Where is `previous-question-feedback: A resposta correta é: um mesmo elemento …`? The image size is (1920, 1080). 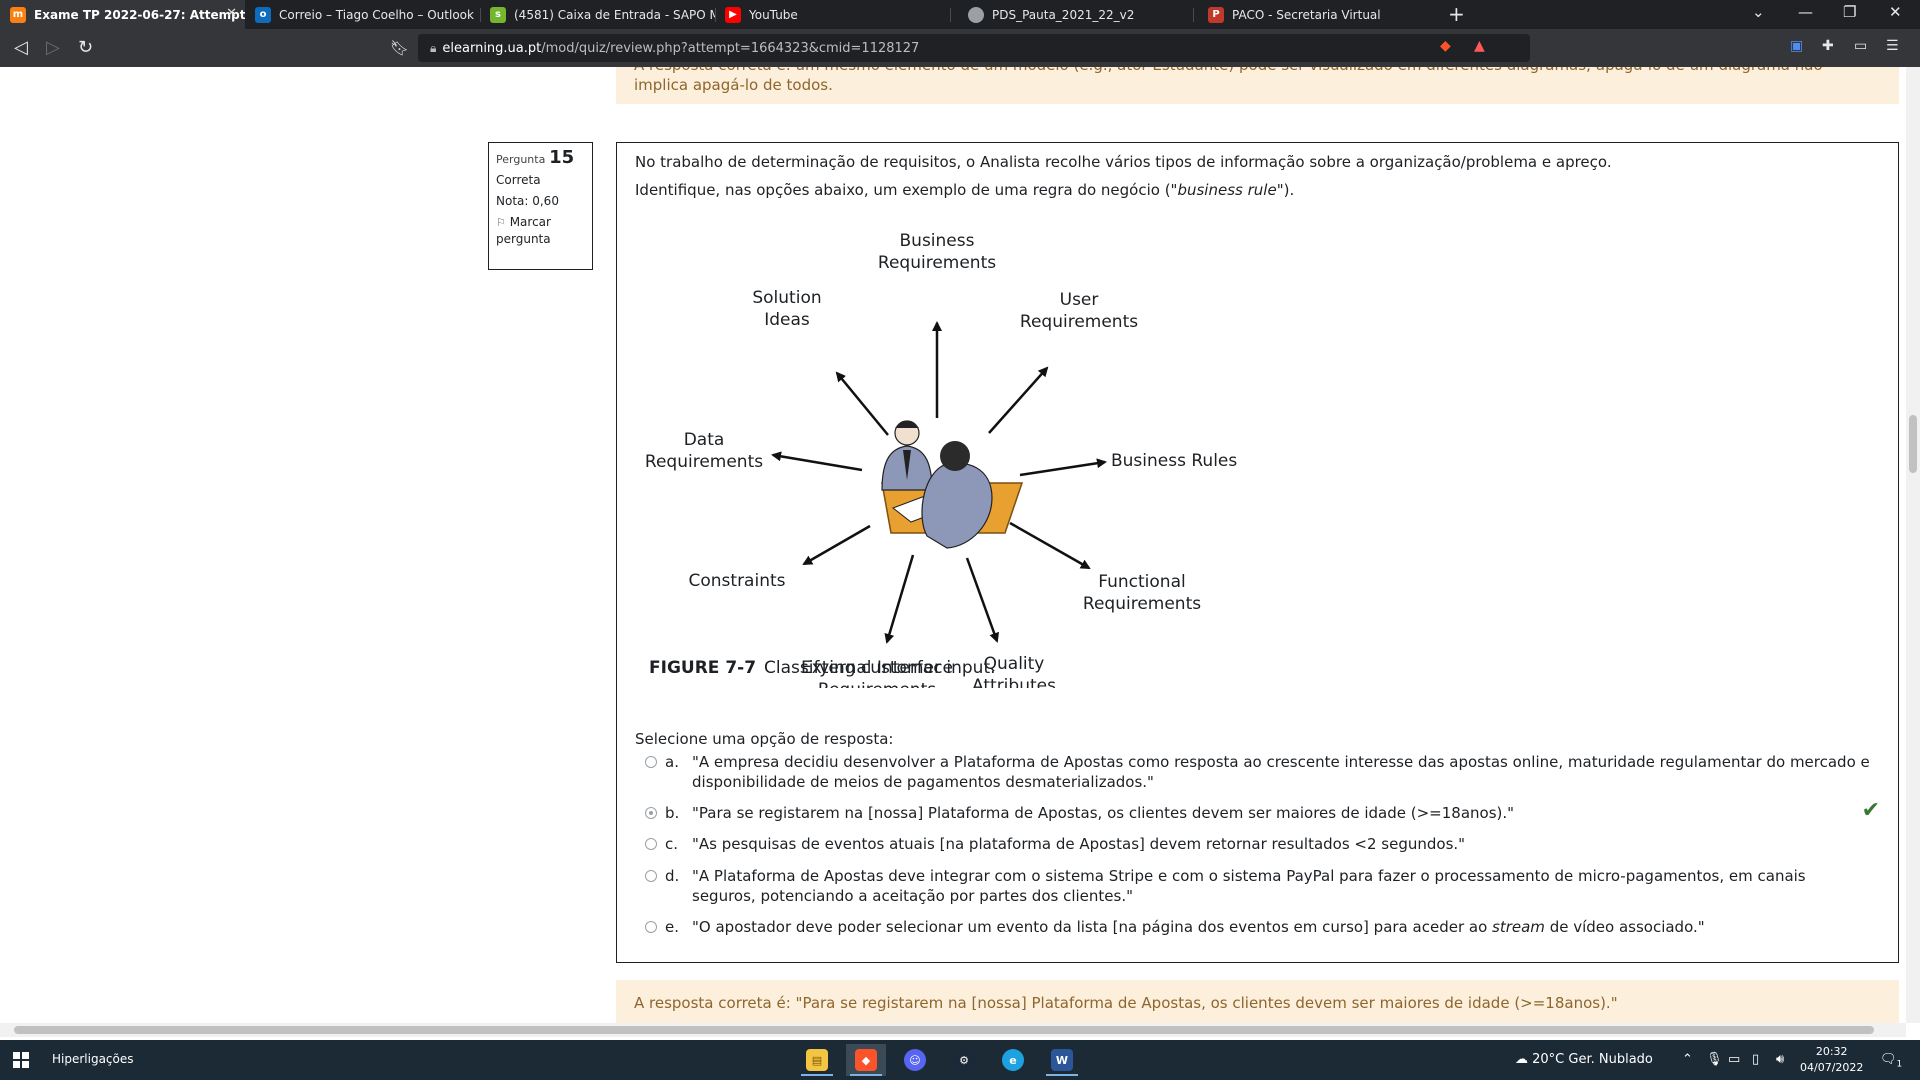 previous-question-feedback: A resposta correta é: um mesmo elemento … is located at coordinates (1257, 85).